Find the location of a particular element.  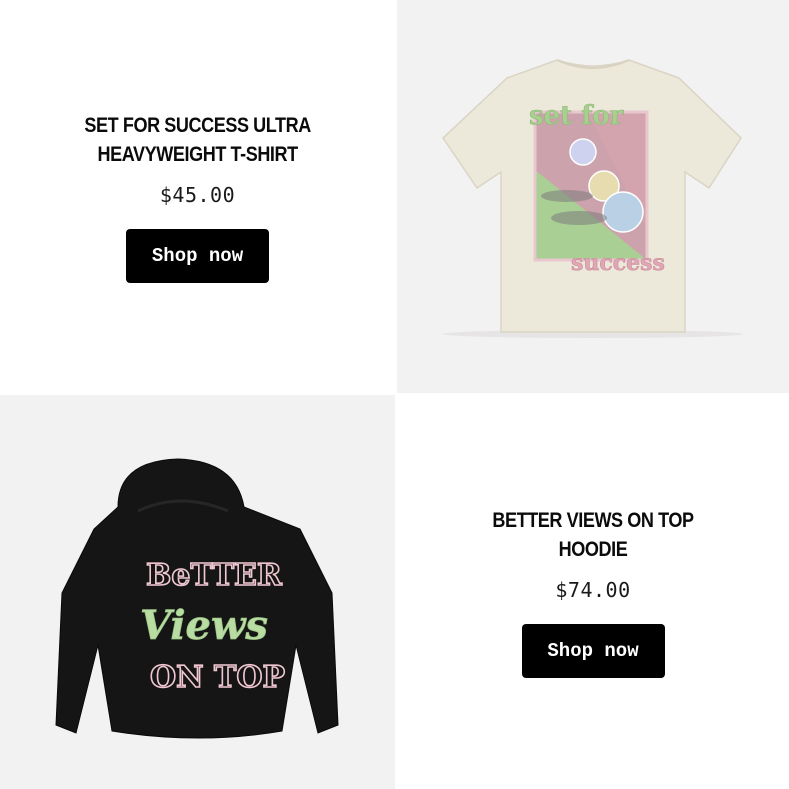

product-title: BETTER VIEWS ON TOP HOODIE is located at coordinates (593, 535).